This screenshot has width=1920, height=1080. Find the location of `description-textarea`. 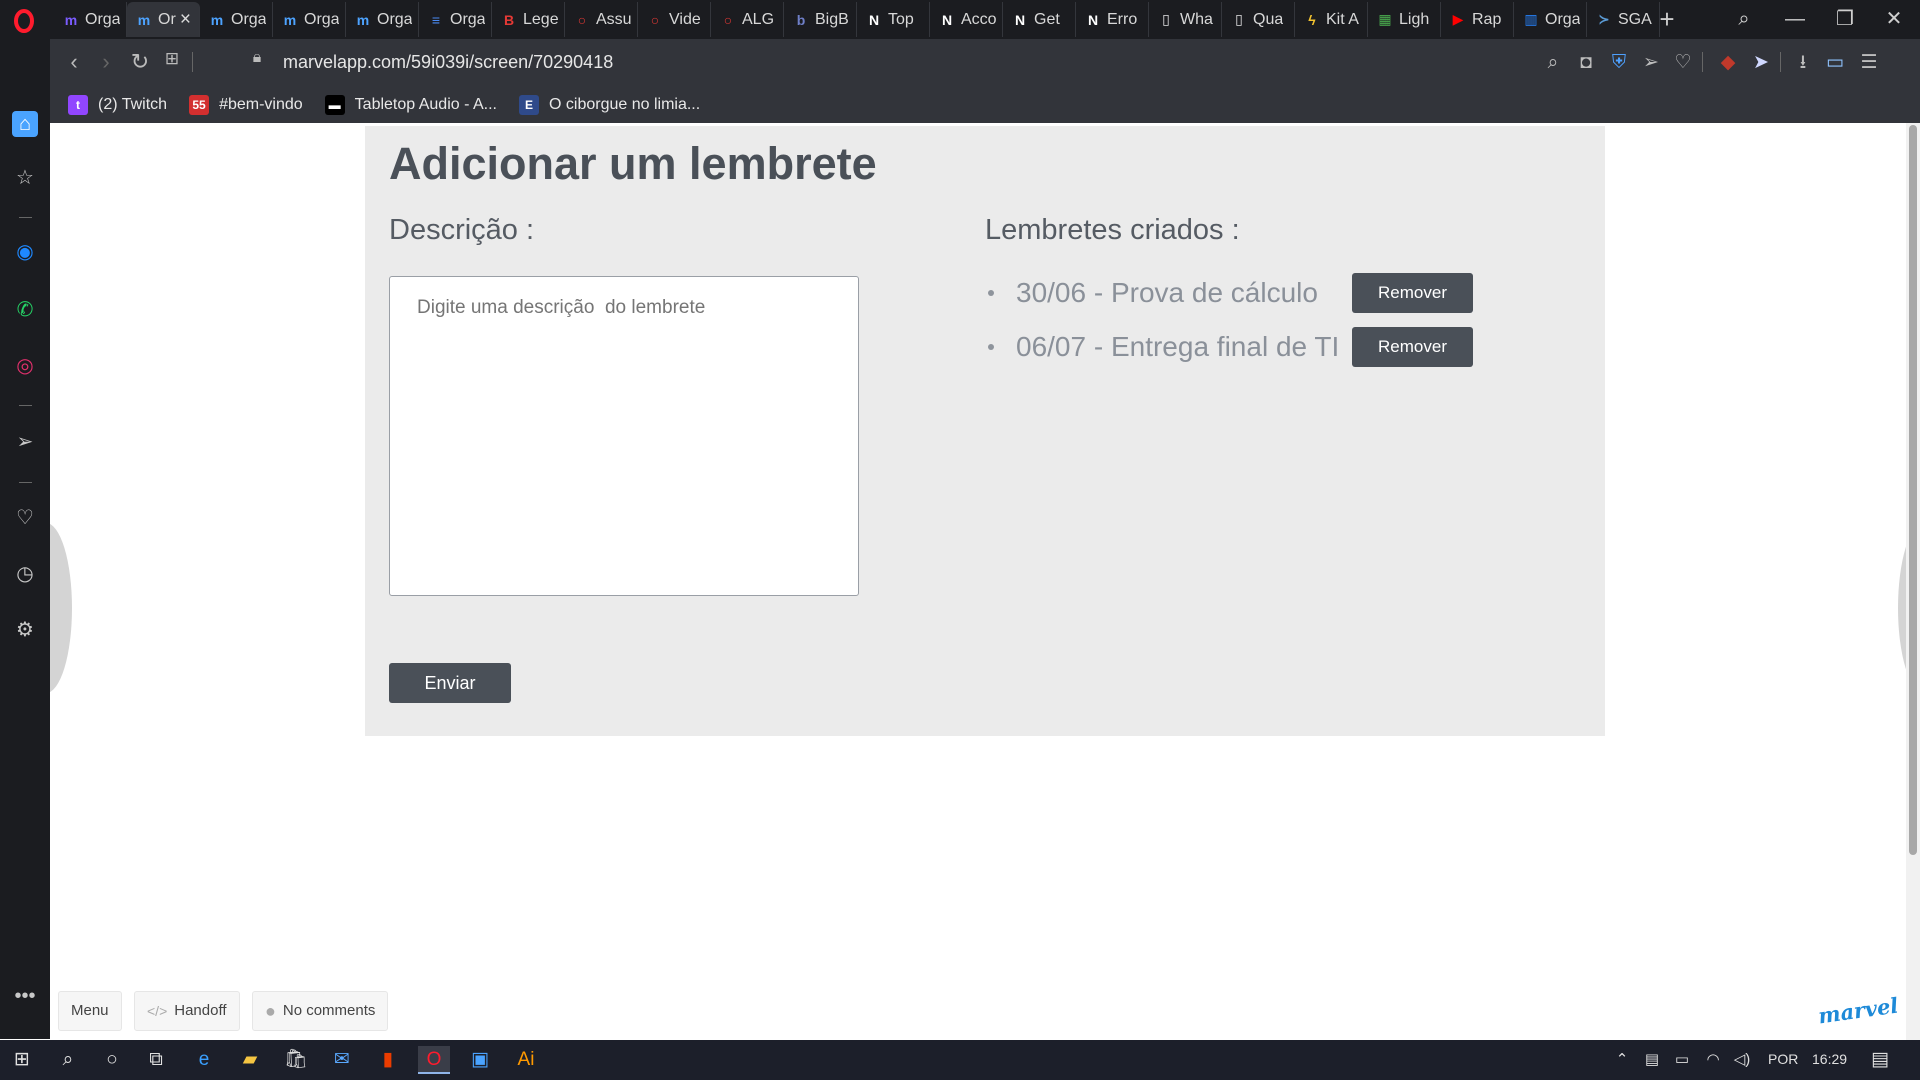

description-textarea is located at coordinates (624, 436).